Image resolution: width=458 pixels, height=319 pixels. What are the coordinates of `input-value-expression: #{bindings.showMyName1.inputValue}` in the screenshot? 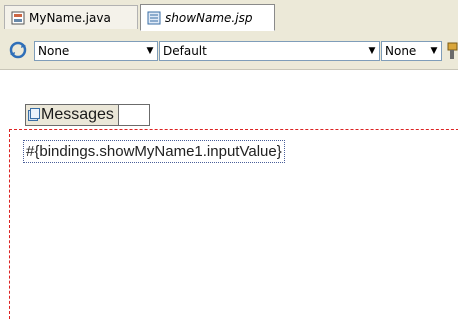 It's located at (154, 151).